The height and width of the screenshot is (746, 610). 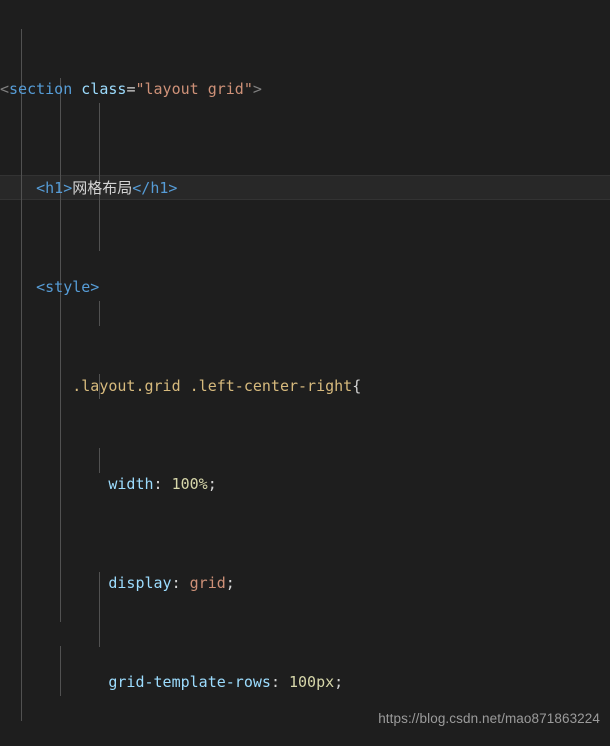 I want to click on angle-open-icon: <, so click(x=5, y=89).